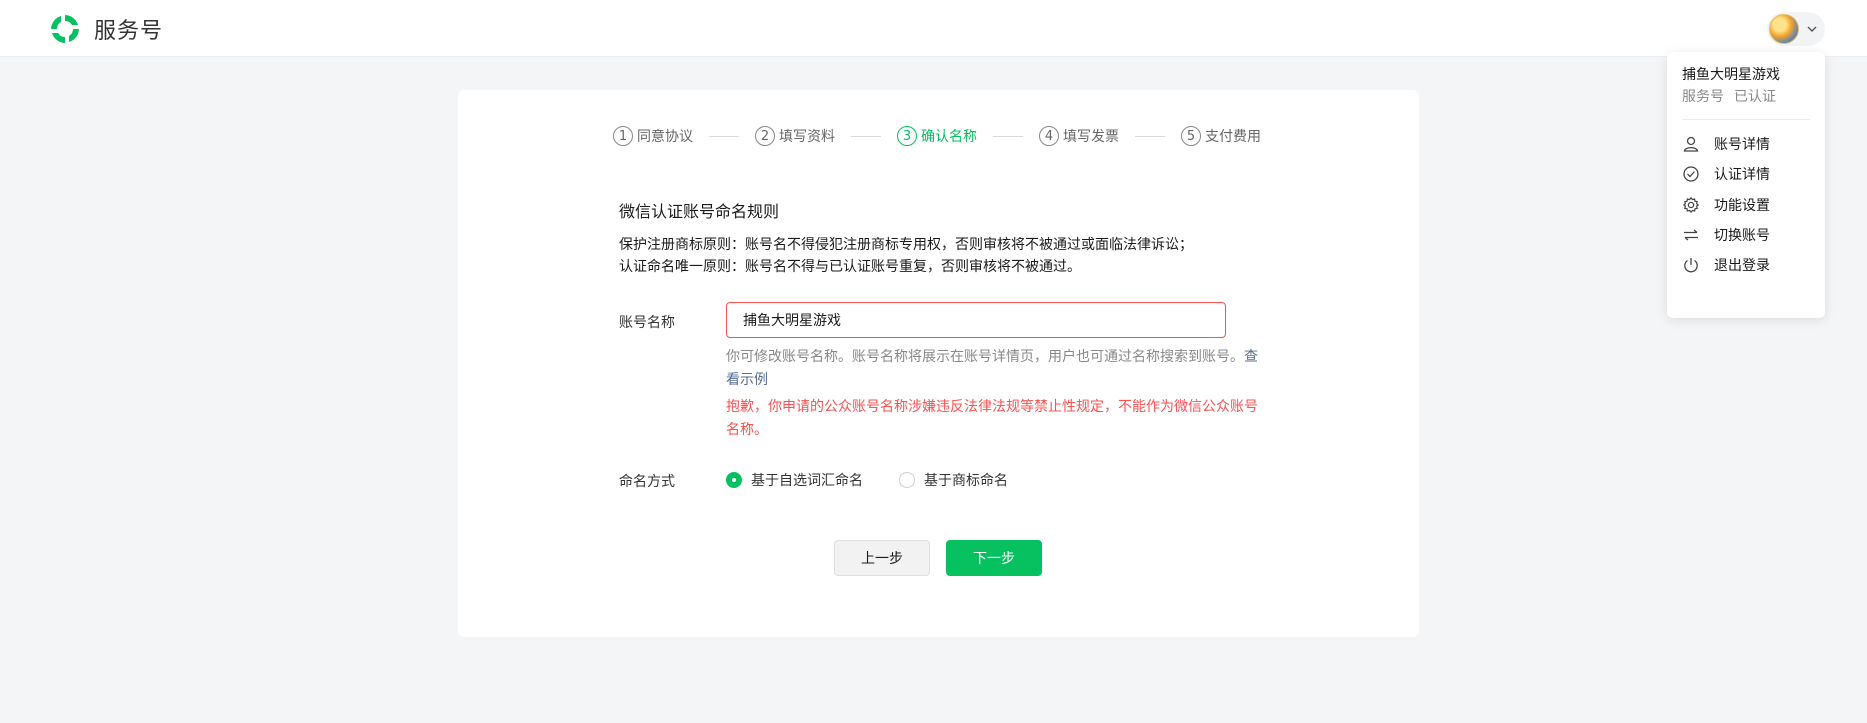 This screenshot has height=723, width=1867. I want to click on top-bar: 服务号, so click(933, 28).